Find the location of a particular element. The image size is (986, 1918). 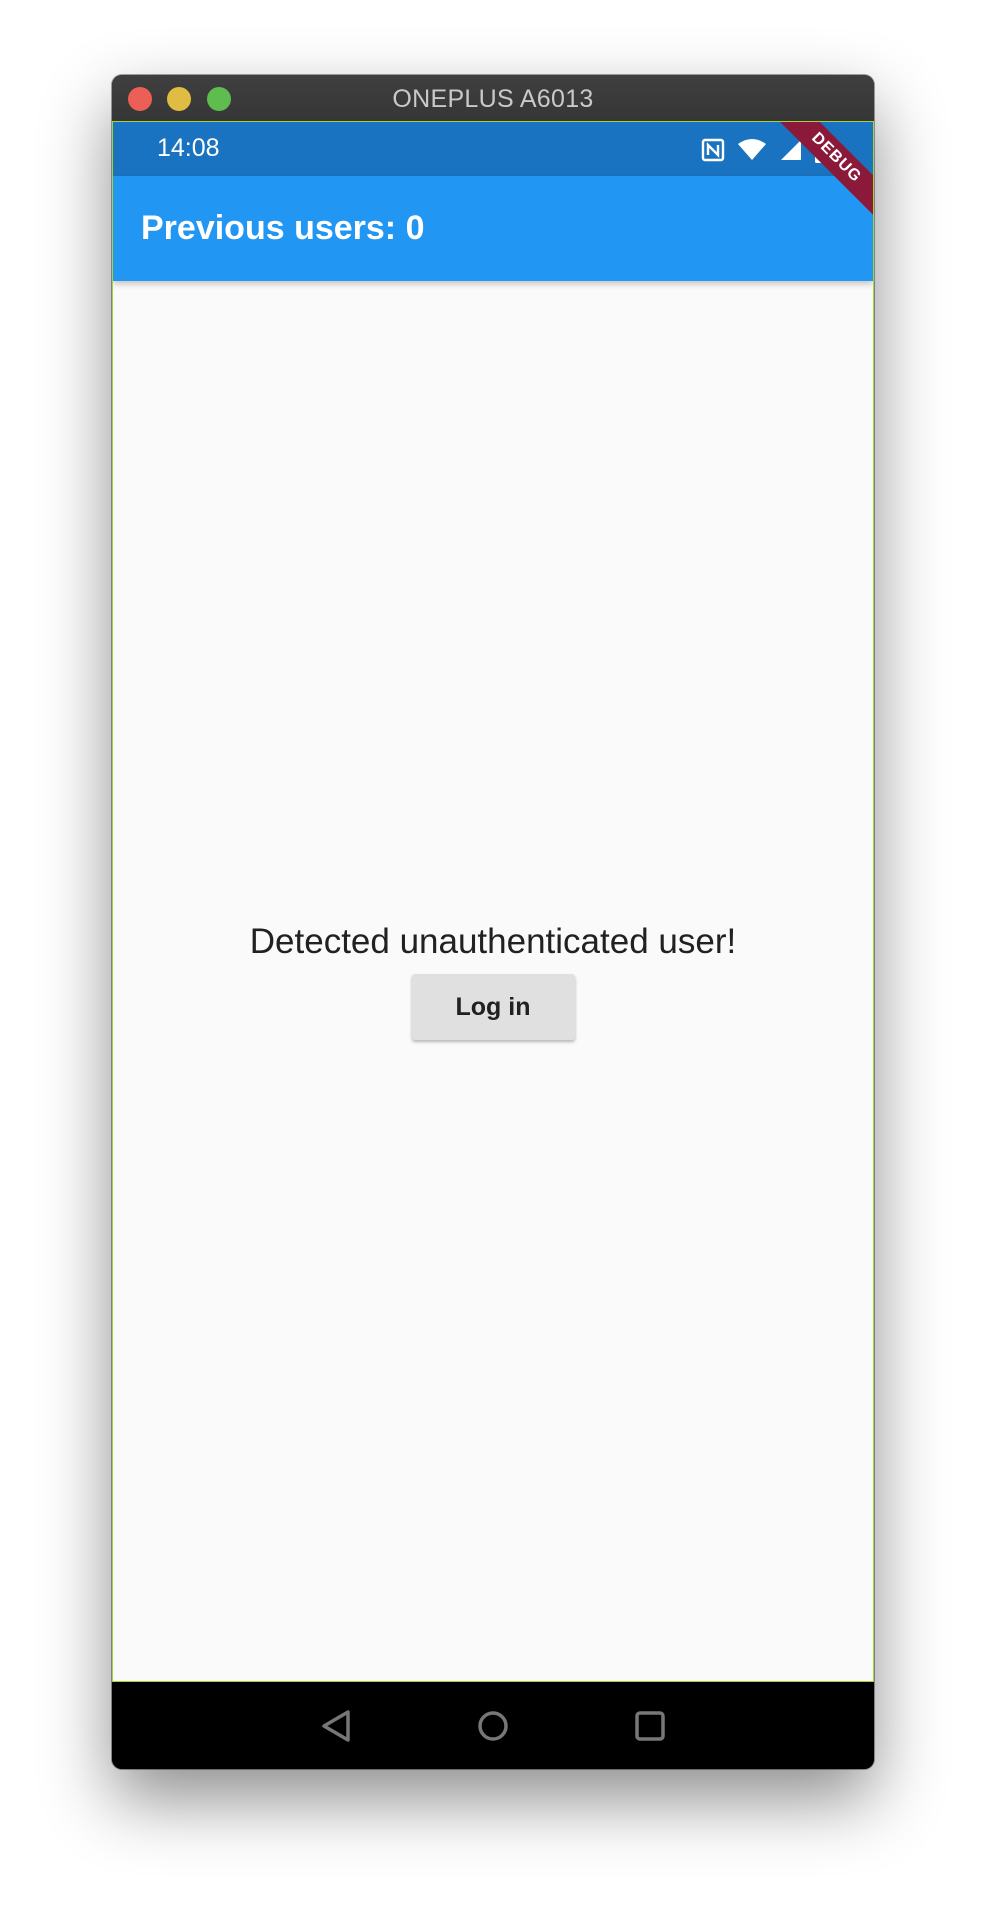

app-bar: Previous users: 0 is located at coordinates (493, 228).